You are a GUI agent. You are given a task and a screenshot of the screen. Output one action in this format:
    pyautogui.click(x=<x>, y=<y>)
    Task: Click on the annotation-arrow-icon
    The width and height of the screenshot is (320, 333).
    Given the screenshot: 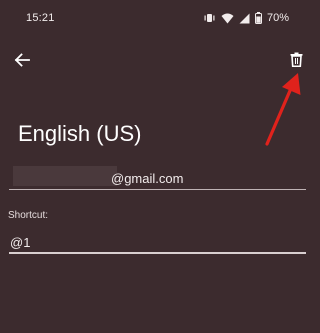 What is the action you would take?
    pyautogui.click(x=283, y=111)
    